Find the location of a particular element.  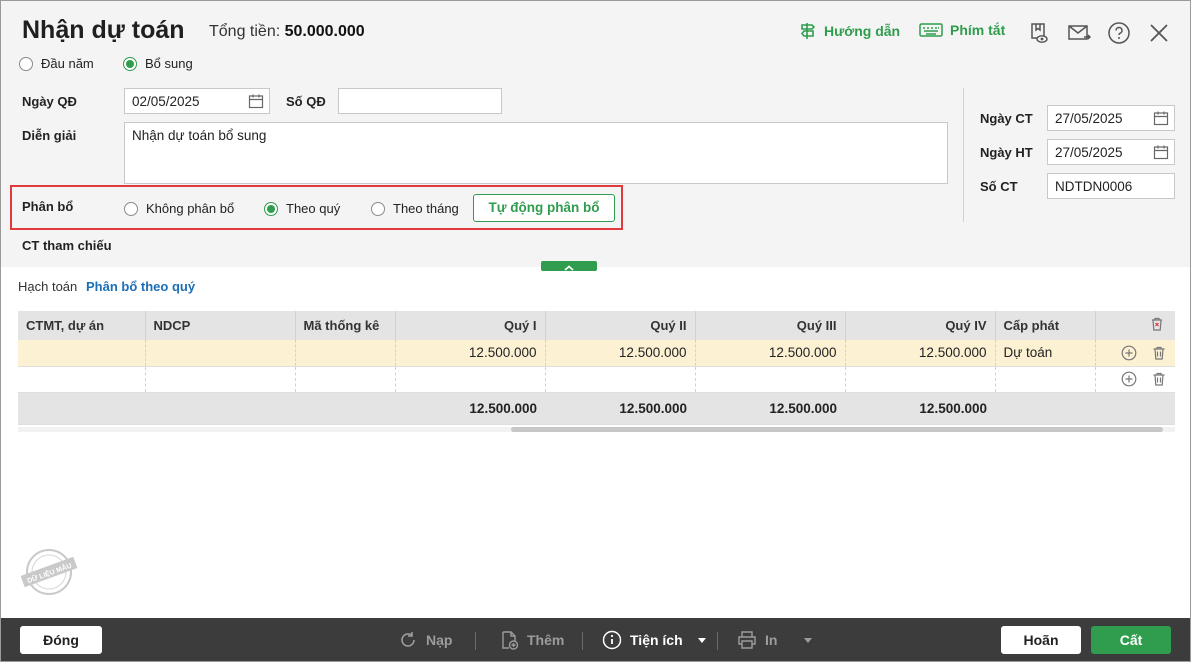

total-label: Tổng tiền: is located at coordinates (245, 31).